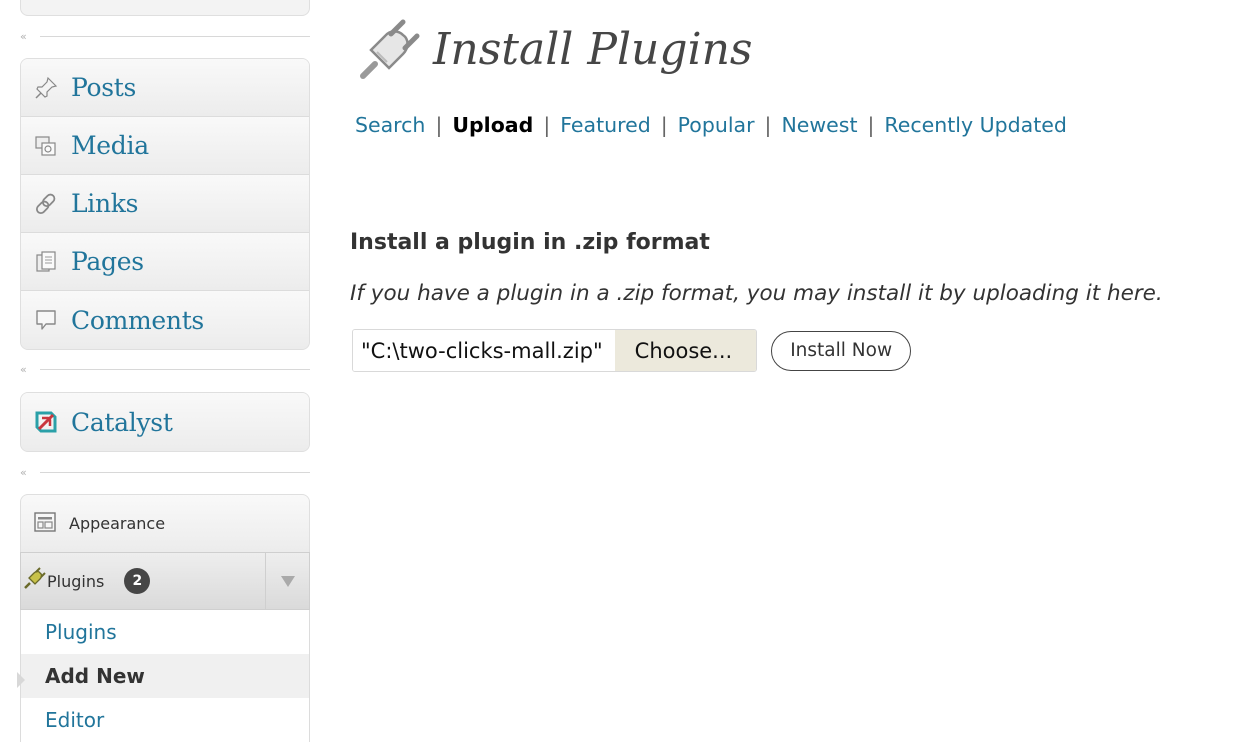  What do you see at coordinates (46, 146) in the screenshot?
I see `media-icon` at bounding box center [46, 146].